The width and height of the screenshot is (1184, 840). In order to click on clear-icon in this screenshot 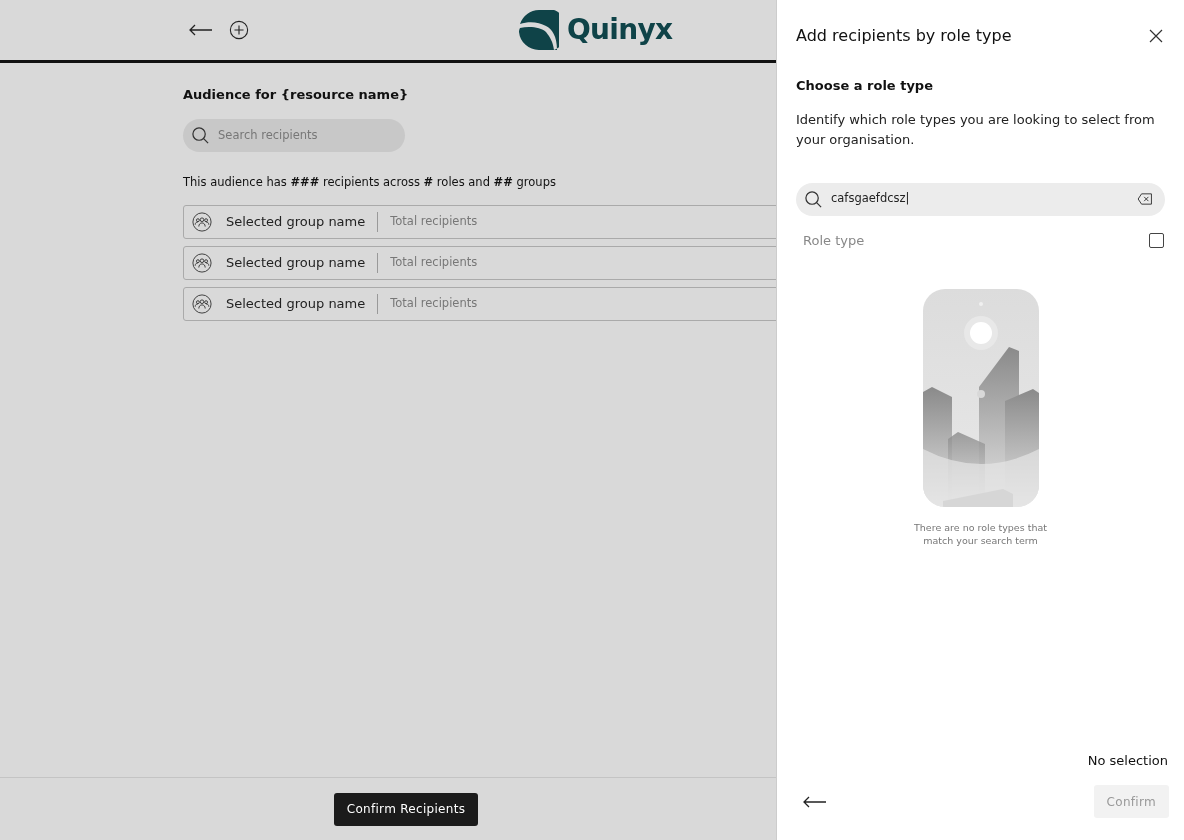, I will do `click(1145, 199)`.